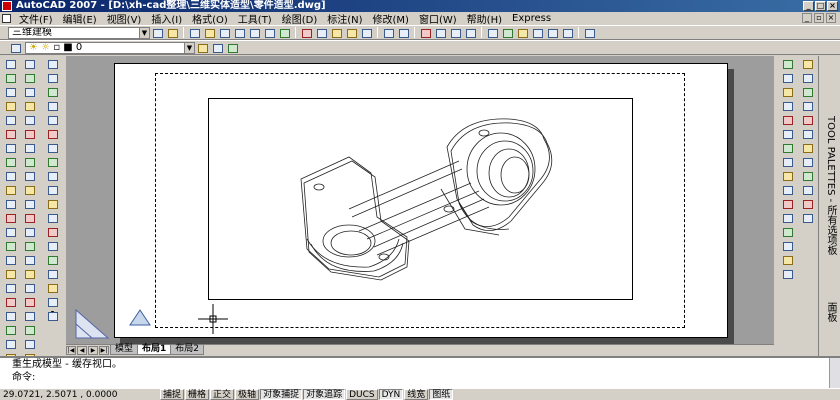 The height and width of the screenshot is (400, 840). I want to click on realistic-icon, so click(29, 106).